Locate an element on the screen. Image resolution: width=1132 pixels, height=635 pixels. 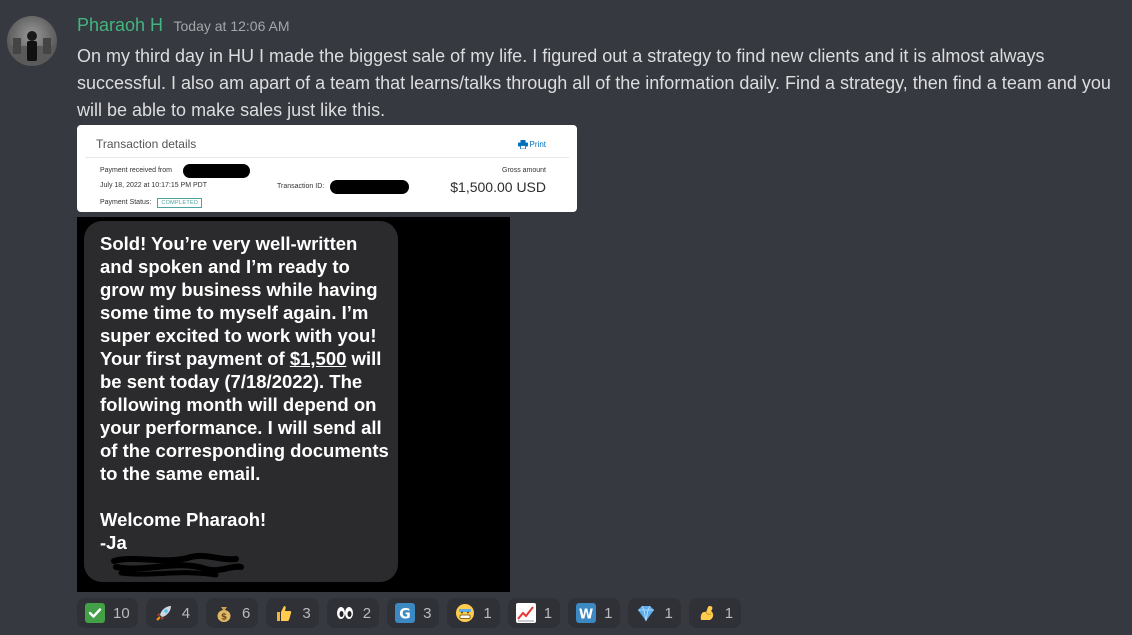
reaction-g: G 3 is located at coordinates (413, 613).